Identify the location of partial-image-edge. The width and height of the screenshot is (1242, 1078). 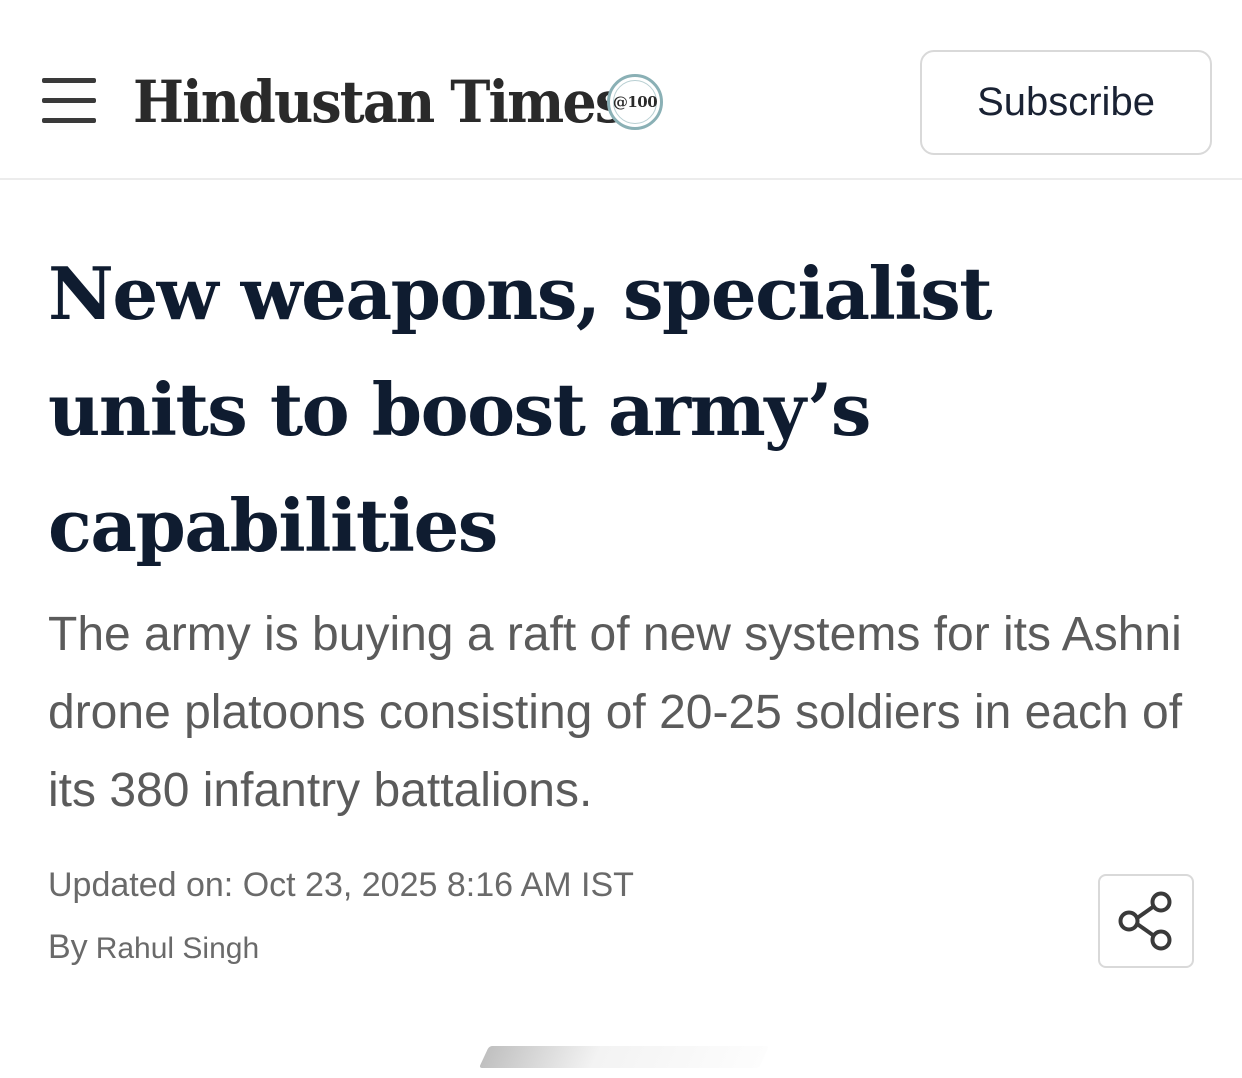
(624, 1057).